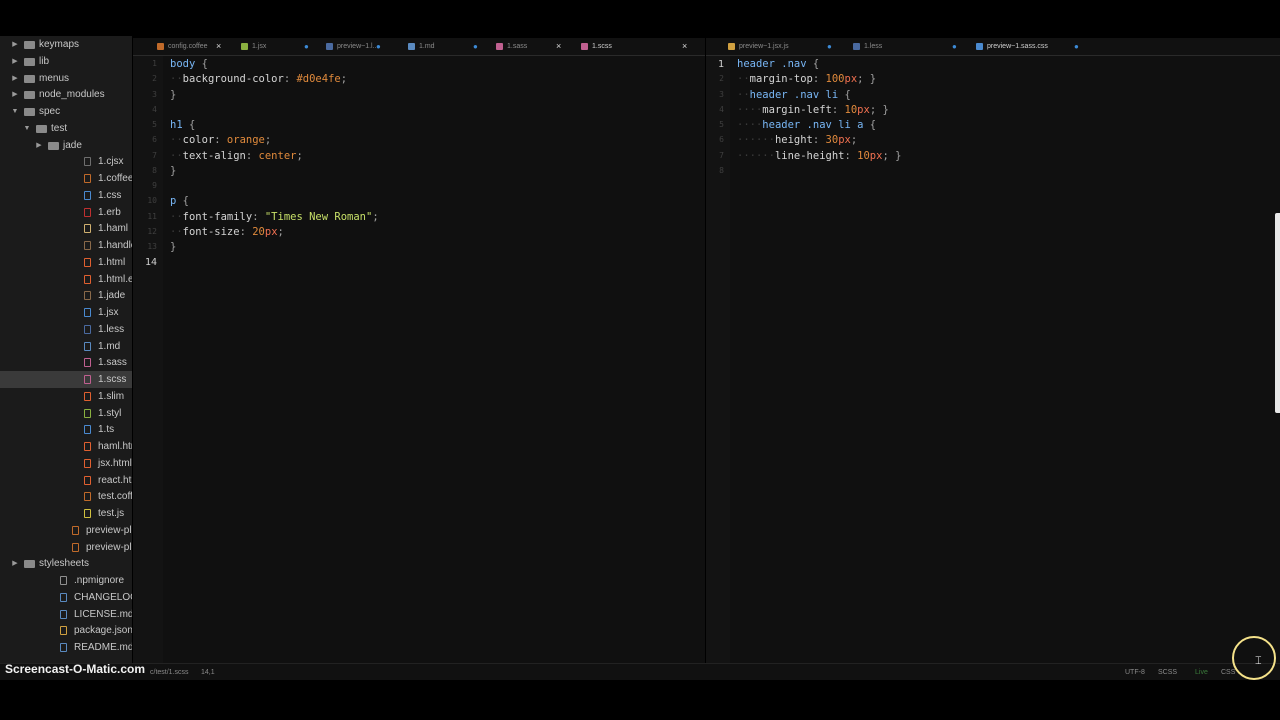 The height and width of the screenshot is (720, 1280). Describe the element at coordinates (66, 262) in the screenshot. I see `tree-item-1-html: 1.html` at that location.